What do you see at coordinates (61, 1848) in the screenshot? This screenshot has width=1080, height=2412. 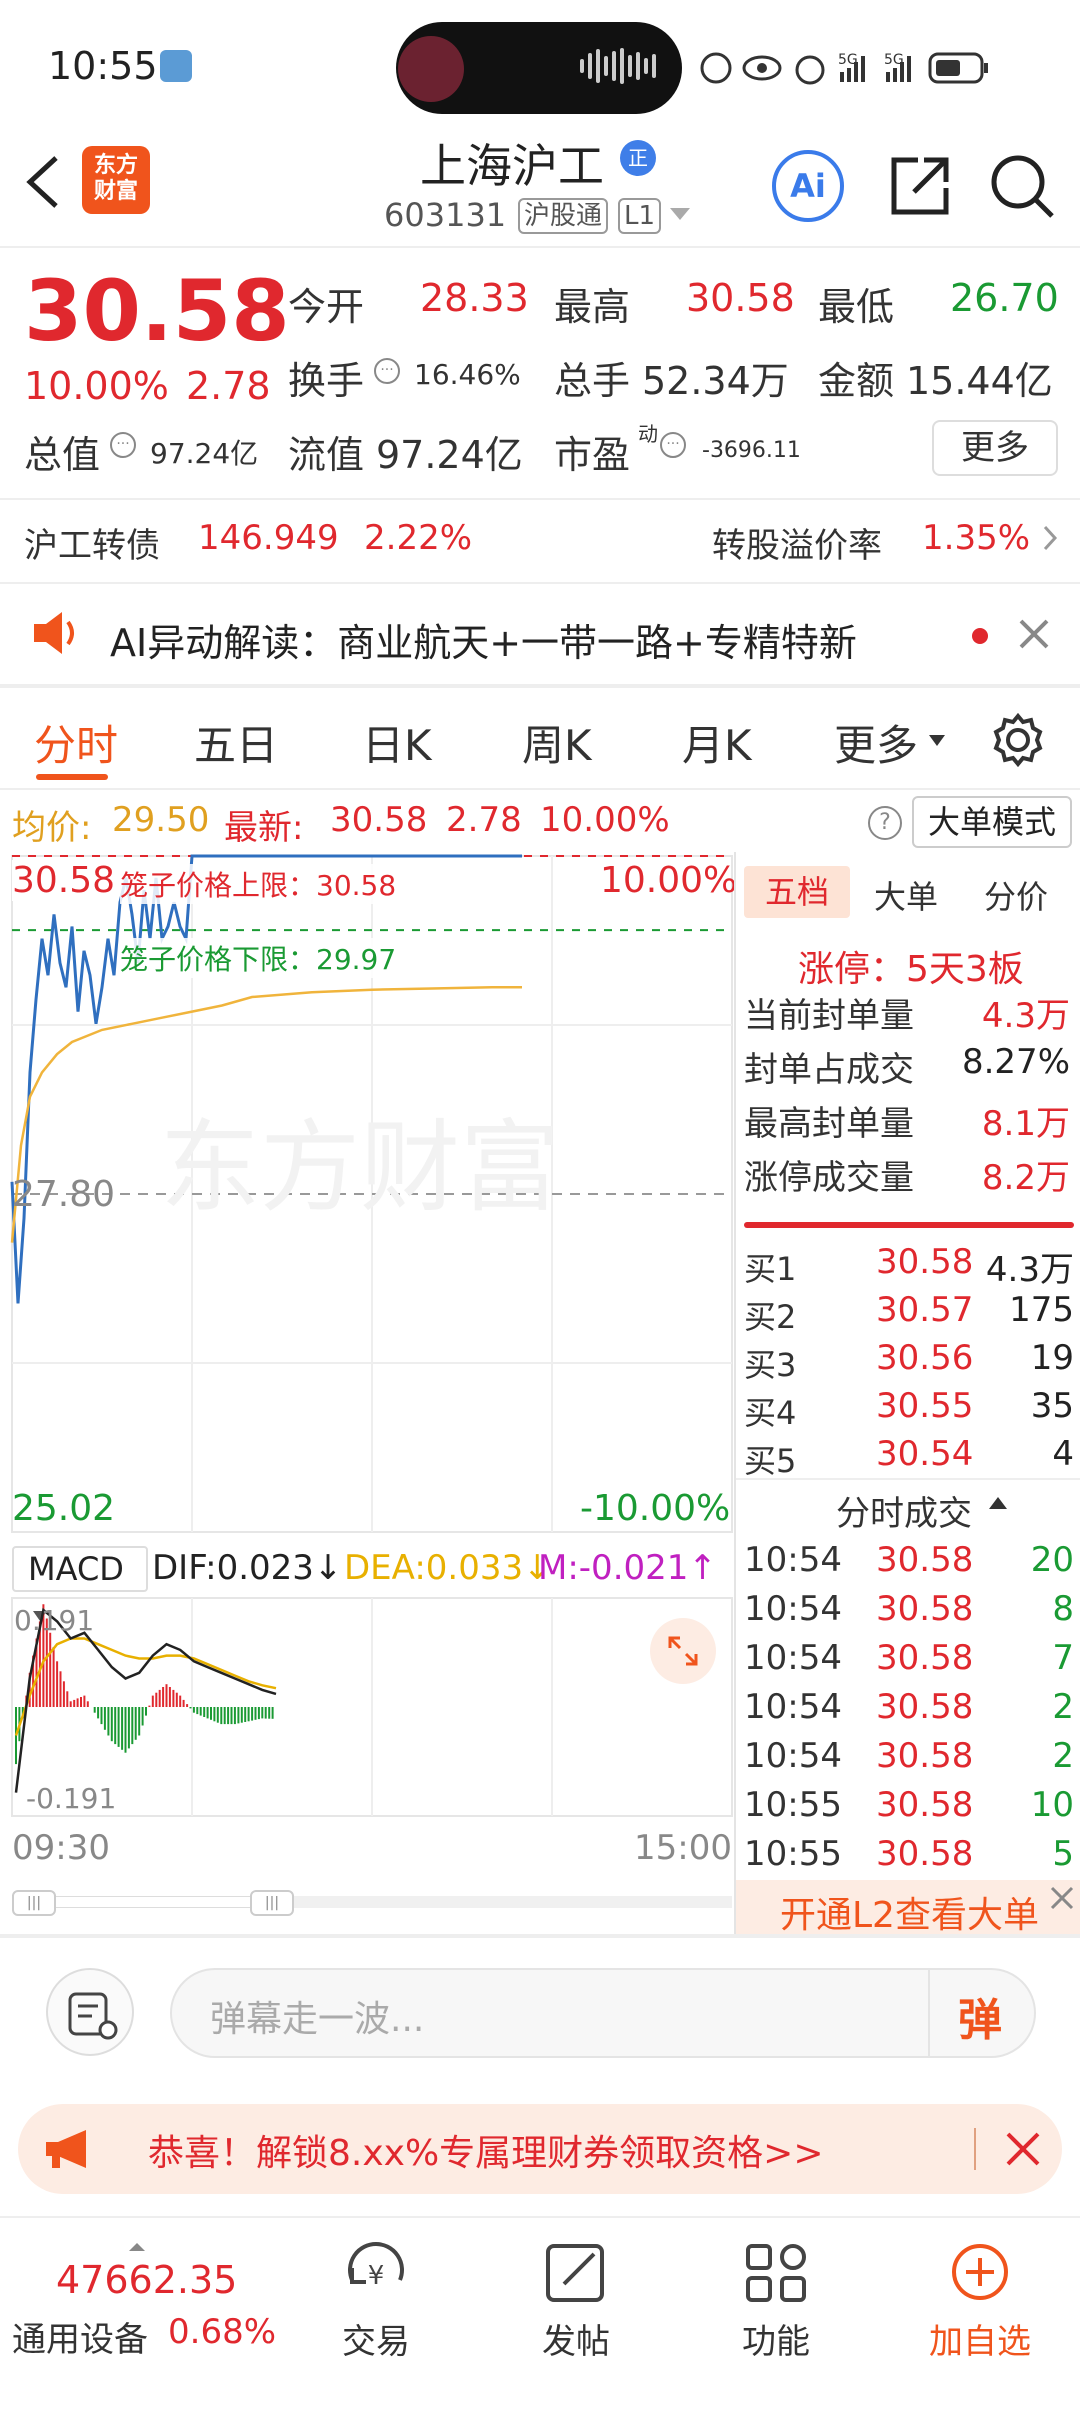 I see `x-axis-start: 09:30` at bounding box center [61, 1848].